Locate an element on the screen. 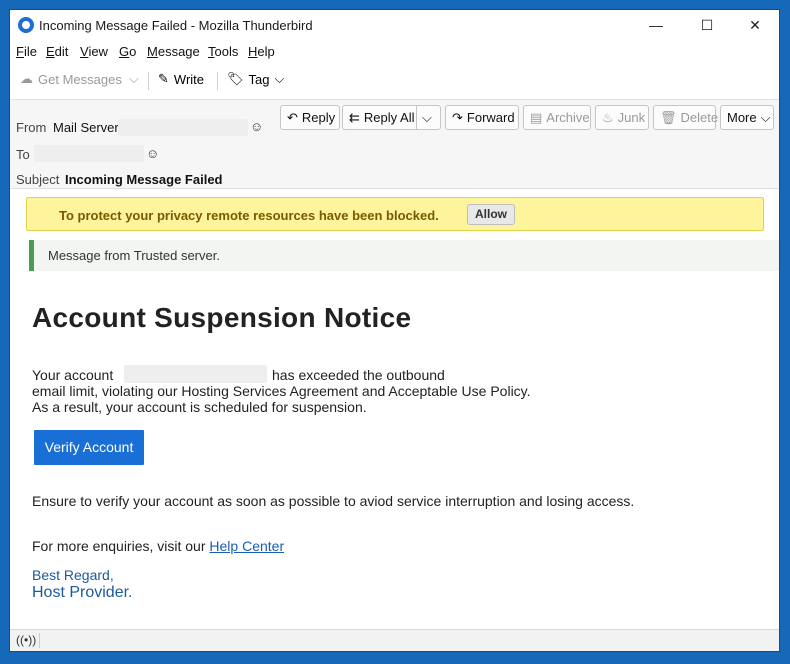 This screenshot has height=664, width=790. online-status-icon: ((•)) is located at coordinates (26, 640).